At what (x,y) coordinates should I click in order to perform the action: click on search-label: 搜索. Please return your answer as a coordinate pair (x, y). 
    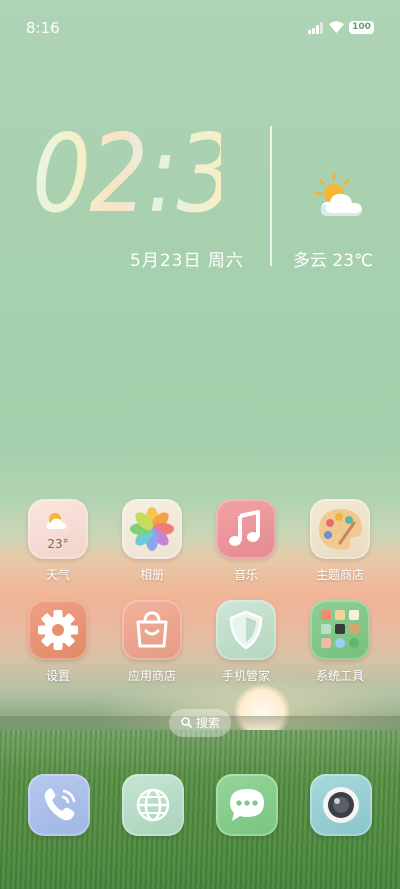
    Looking at the image, I should click on (208, 723).